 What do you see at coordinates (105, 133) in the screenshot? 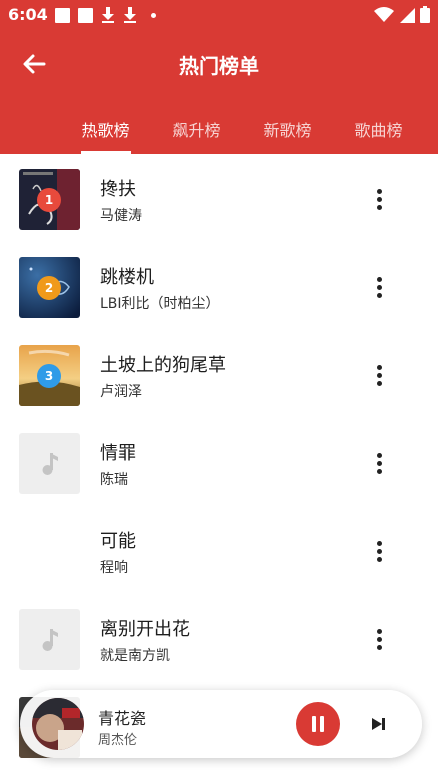
I see `tab-hot-songs: 热歌榜` at bounding box center [105, 133].